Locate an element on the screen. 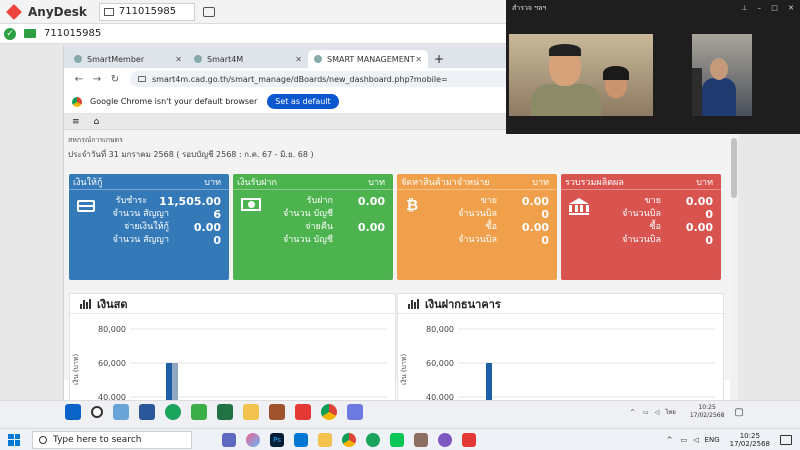 This screenshot has width=800, height=450. cash-chart-panel: เงินสด 80,000 60,000 40,000 เงิน (บาท) is located at coordinates (232, 346).